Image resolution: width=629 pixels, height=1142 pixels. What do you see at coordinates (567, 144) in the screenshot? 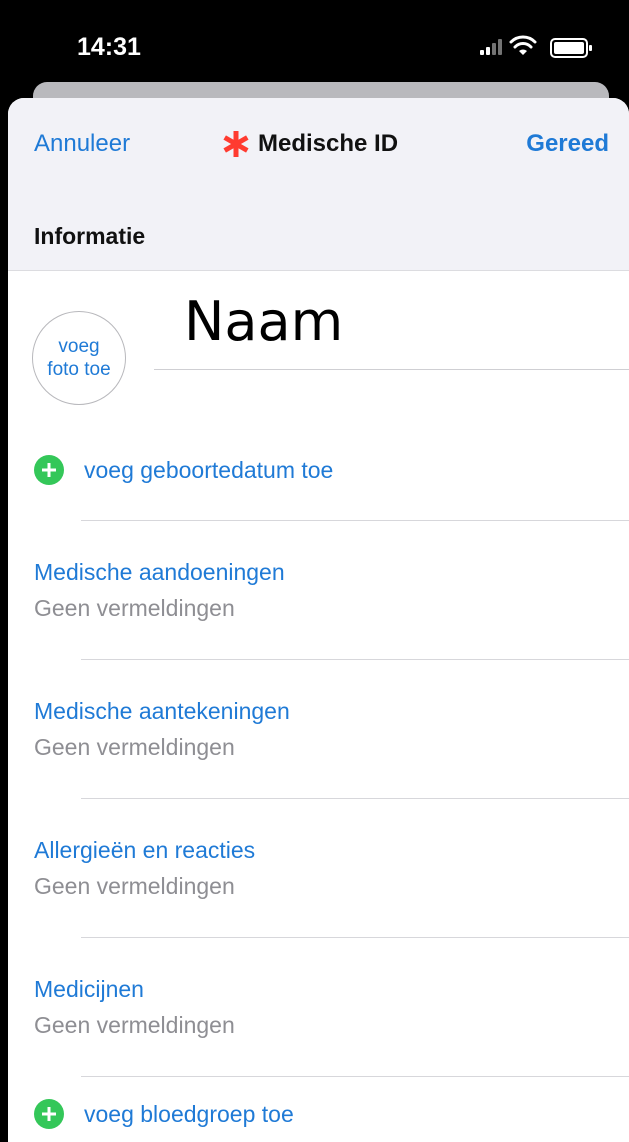
I see `done-button: Gereed` at bounding box center [567, 144].